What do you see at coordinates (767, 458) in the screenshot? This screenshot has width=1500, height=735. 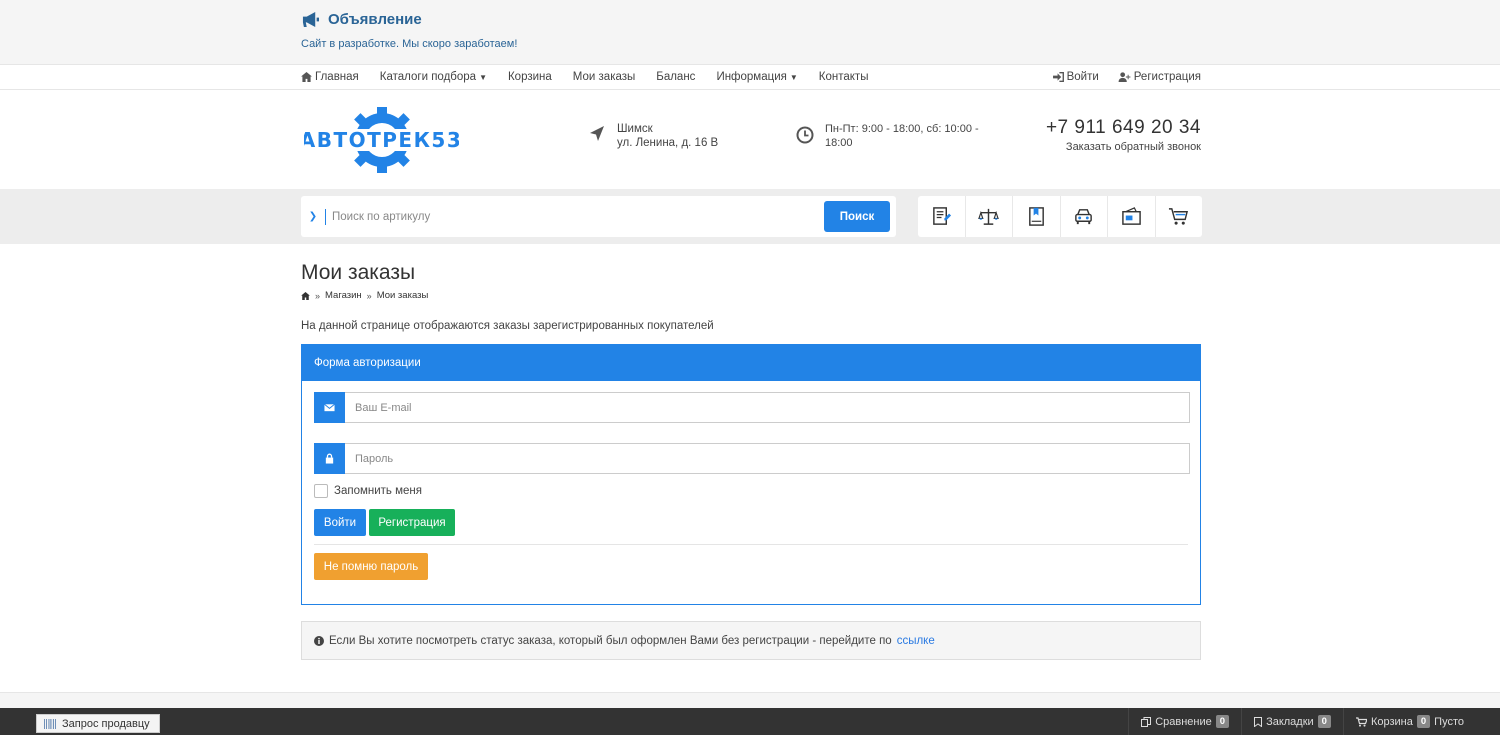 I see `password-input` at bounding box center [767, 458].